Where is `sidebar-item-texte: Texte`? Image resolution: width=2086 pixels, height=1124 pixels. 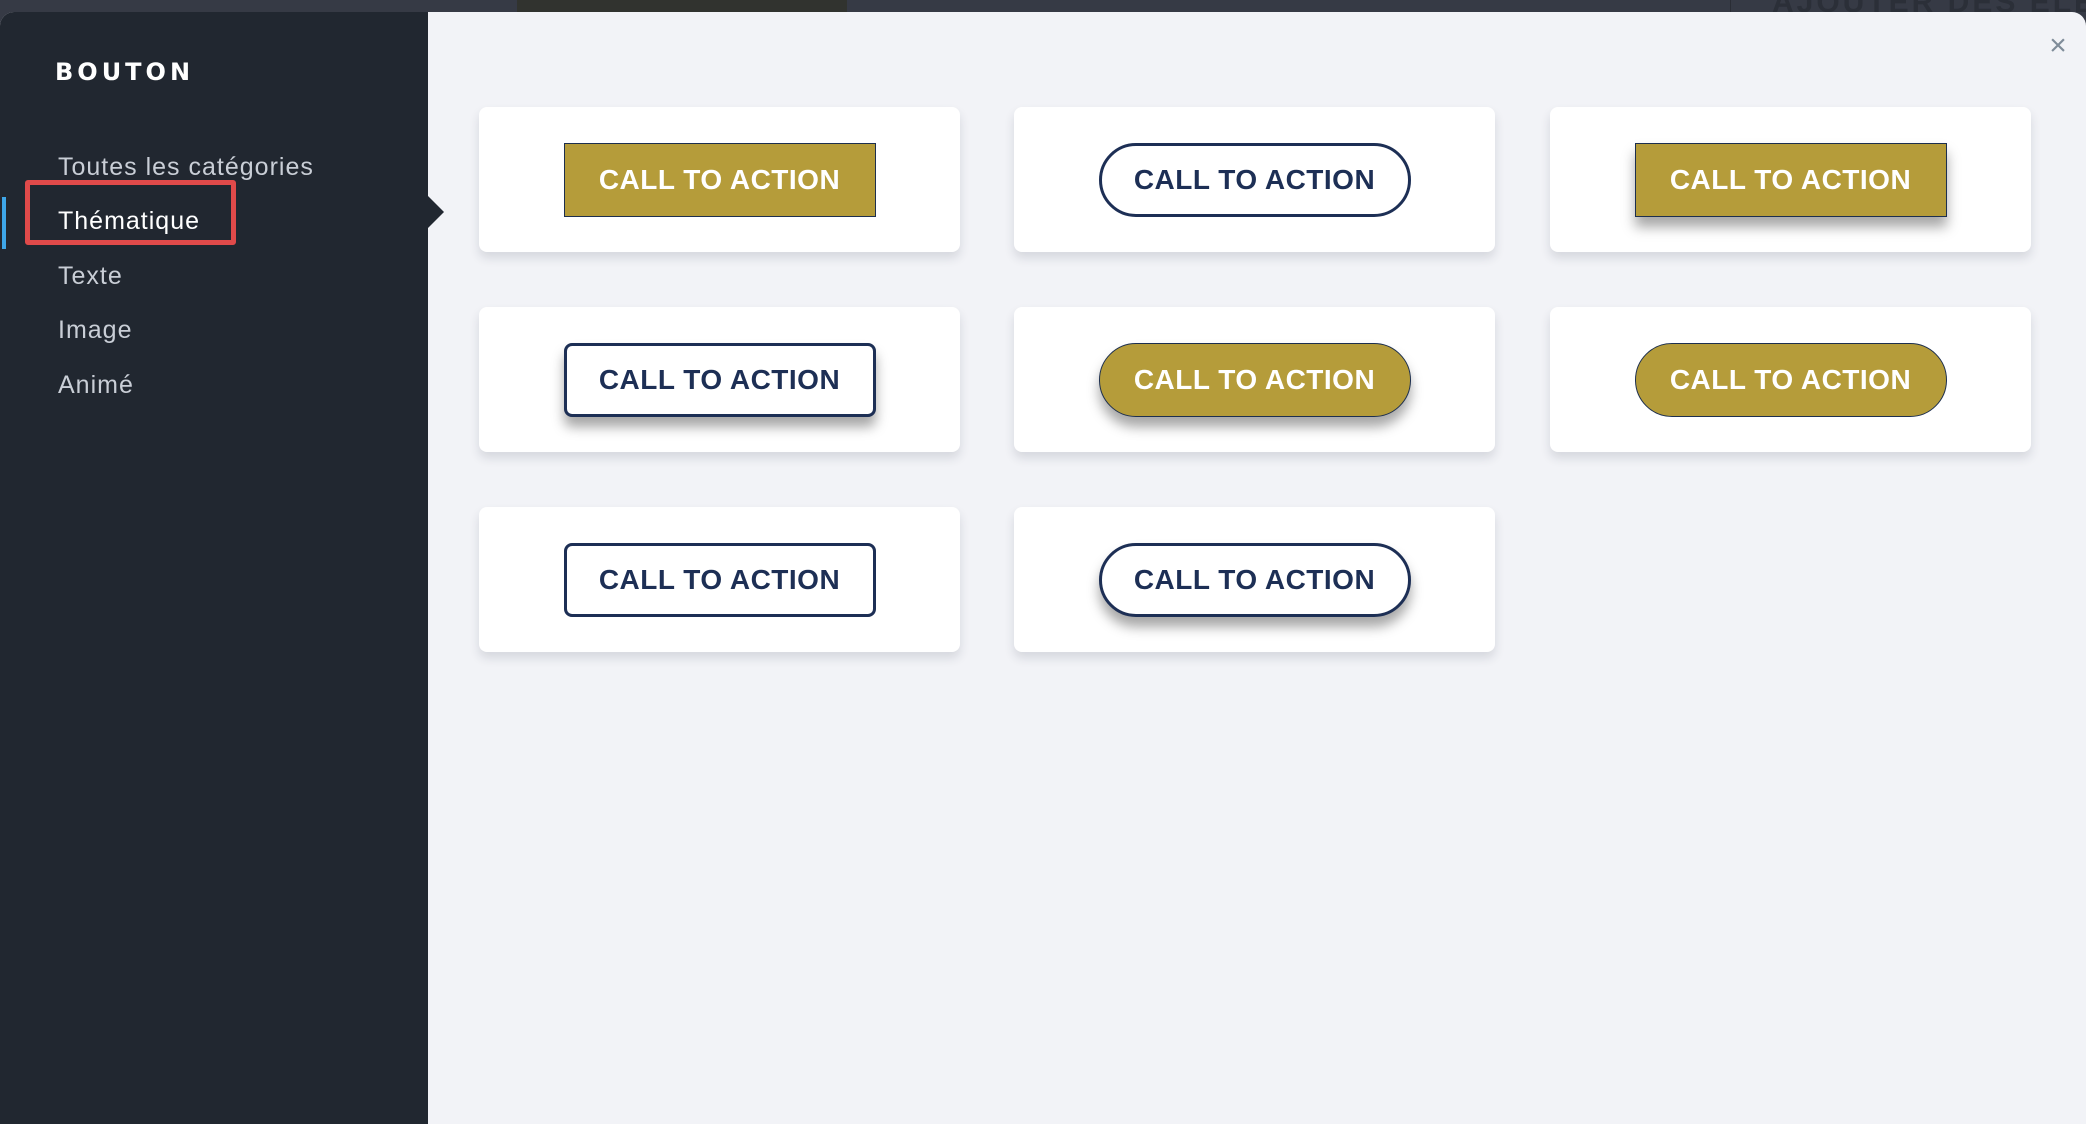 sidebar-item-texte: Texte is located at coordinates (214, 276).